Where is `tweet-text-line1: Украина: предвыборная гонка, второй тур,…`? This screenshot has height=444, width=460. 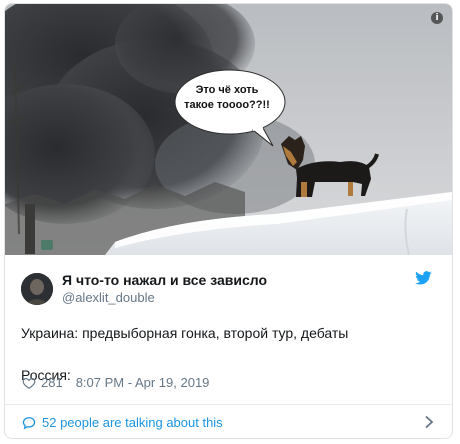 tweet-text-line1: Украина: предвыборная гонка, второй тур,… is located at coordinates (185, 333).